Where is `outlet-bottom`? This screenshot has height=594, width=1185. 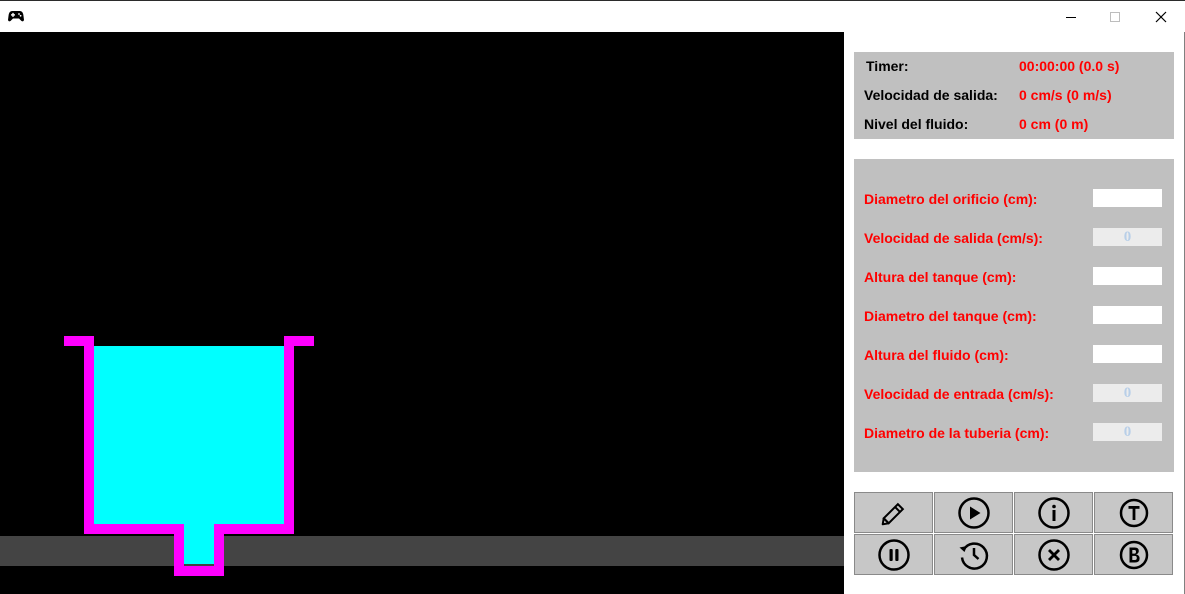 outlet-bottom is located at coordinates (199, 571).